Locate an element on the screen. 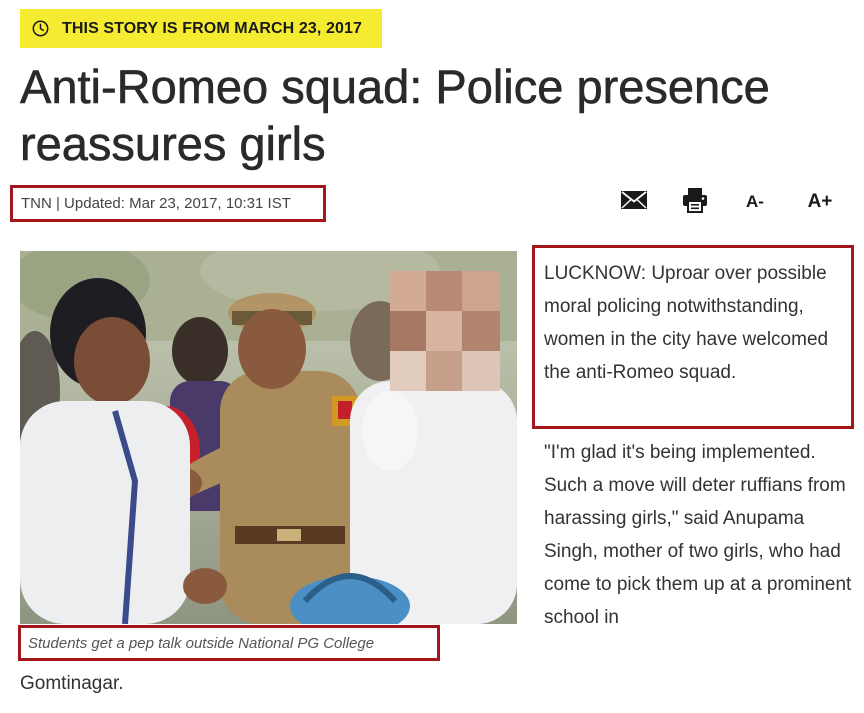 The height and width of the screenshot is (713, 864). story-date-banner: THIS STORY IS FROM MARCH 23, 2017 is located at coordinates (201, 28).